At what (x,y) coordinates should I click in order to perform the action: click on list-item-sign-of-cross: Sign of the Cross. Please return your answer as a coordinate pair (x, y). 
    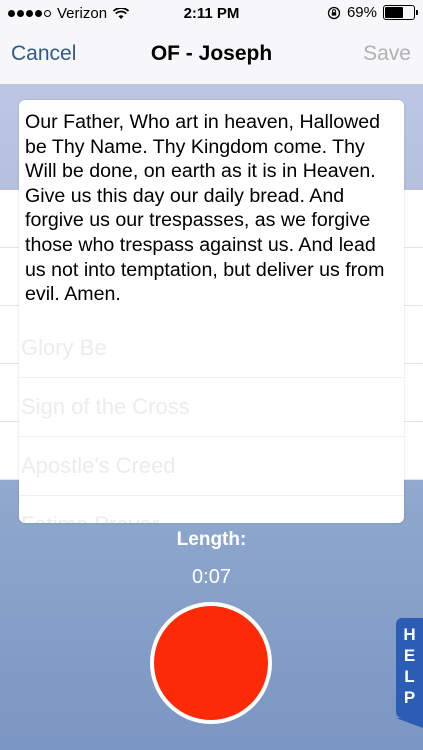
    Looking at the image, I should click on (211, 407).